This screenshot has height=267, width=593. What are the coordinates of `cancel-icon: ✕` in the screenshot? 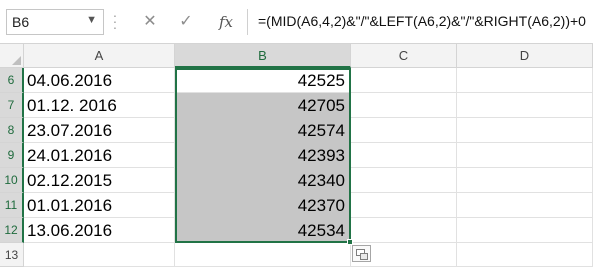 It's located at (150, 22).